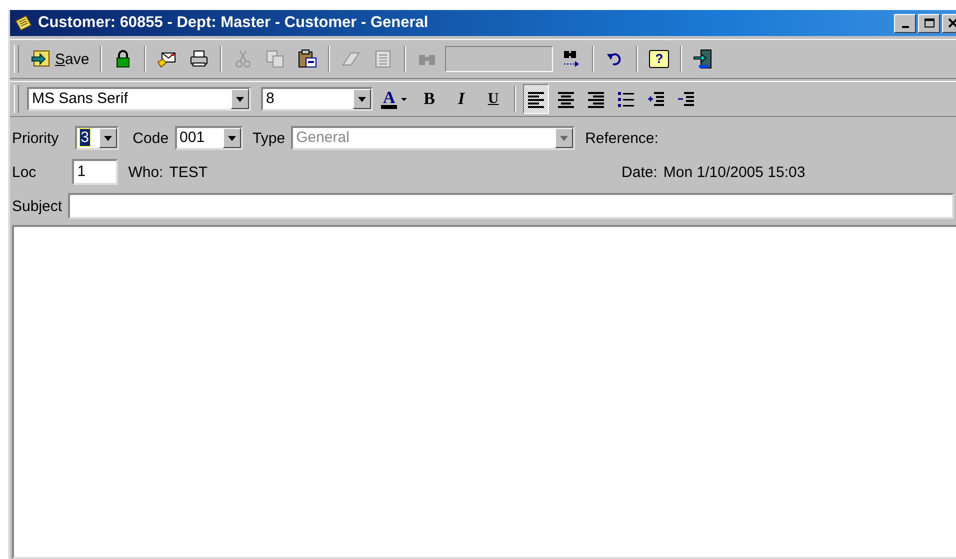 The height and width of the screenshot is (559, 956). Describe the element at coordinates (461, 99) in the screenshot. I see `italic-button: I` at that location.